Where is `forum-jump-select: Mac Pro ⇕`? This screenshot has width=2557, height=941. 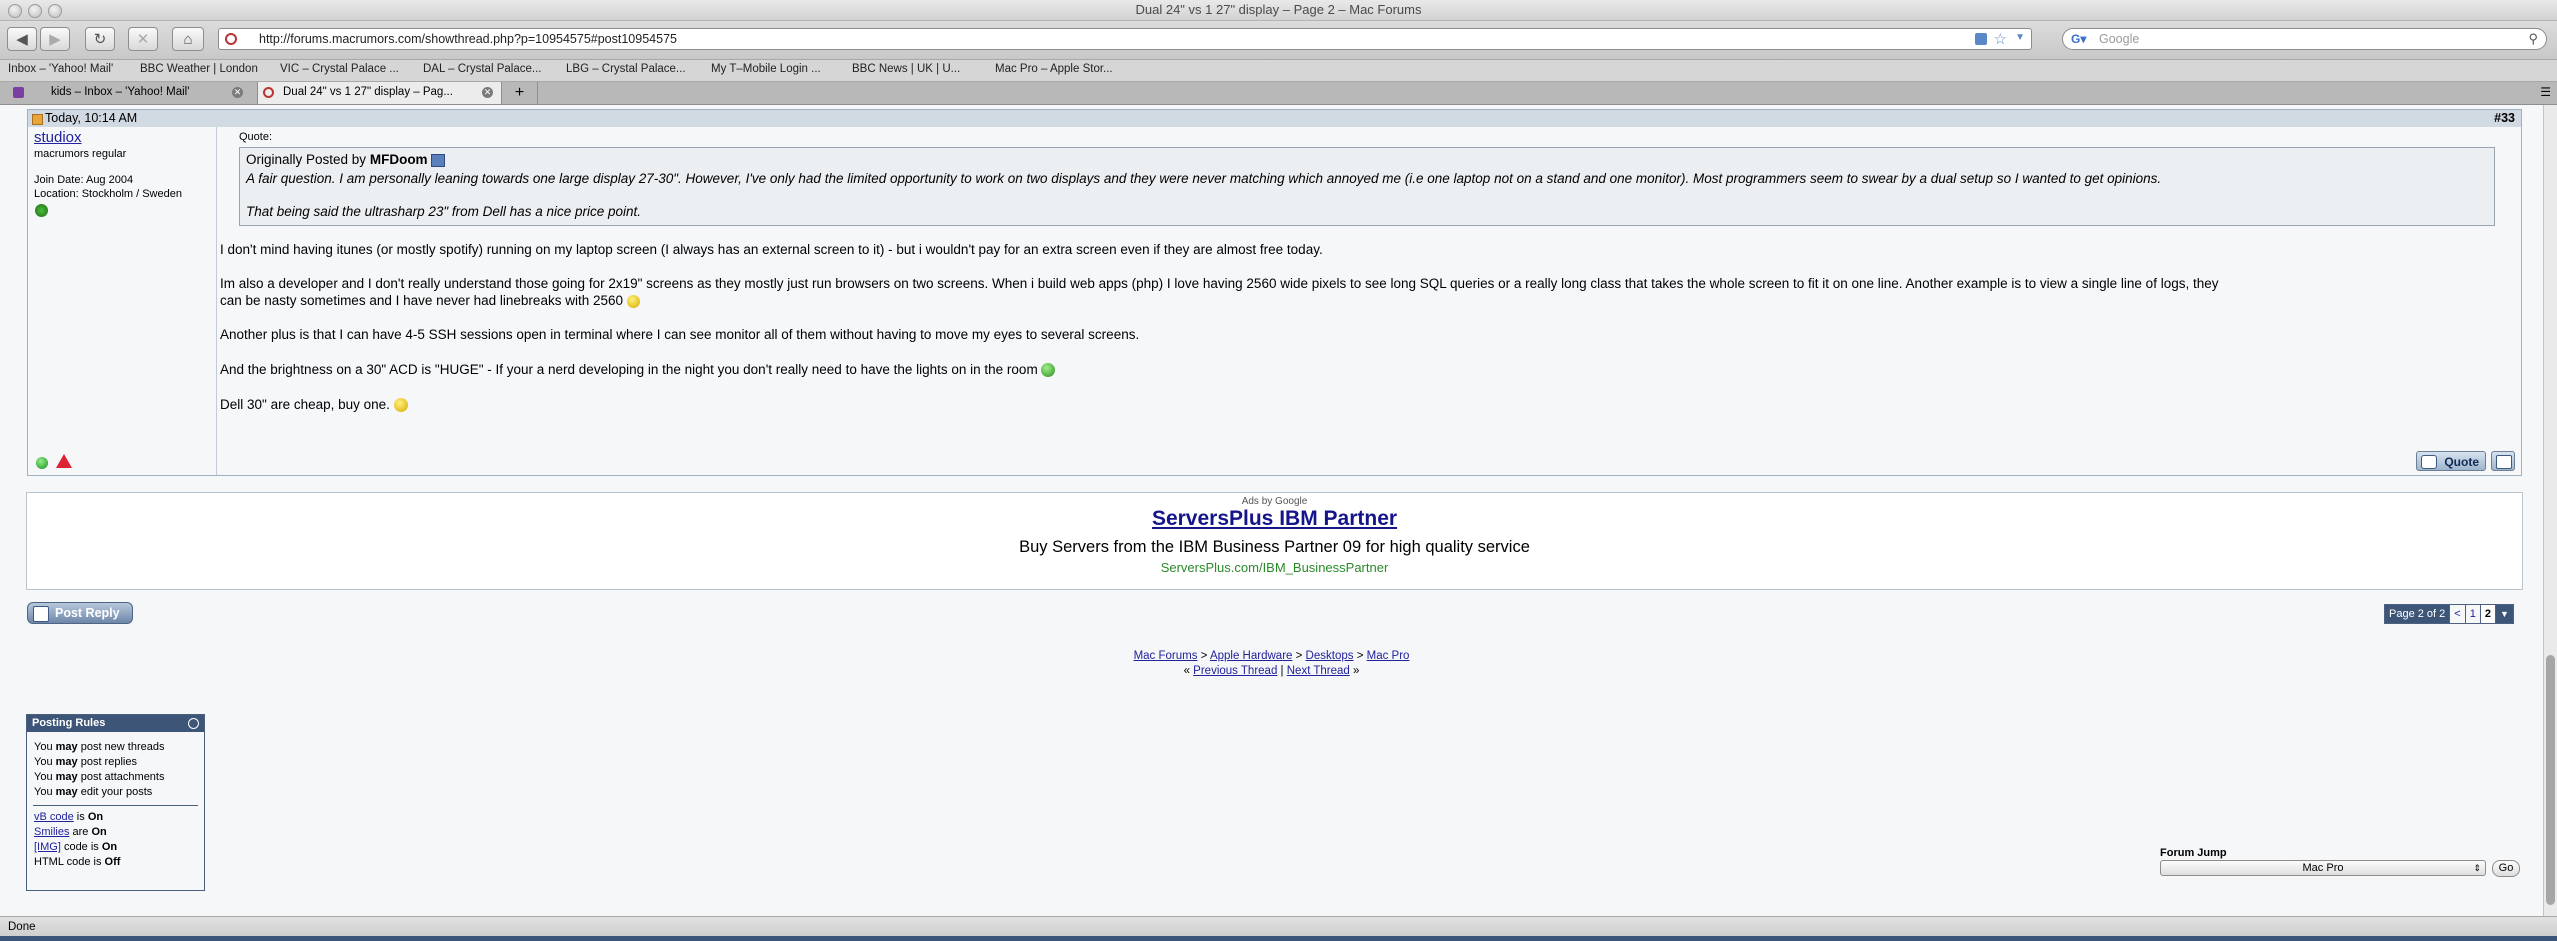
forum-jump-select: Mac Pro ⇕ is located at coordinates (2323, 868).